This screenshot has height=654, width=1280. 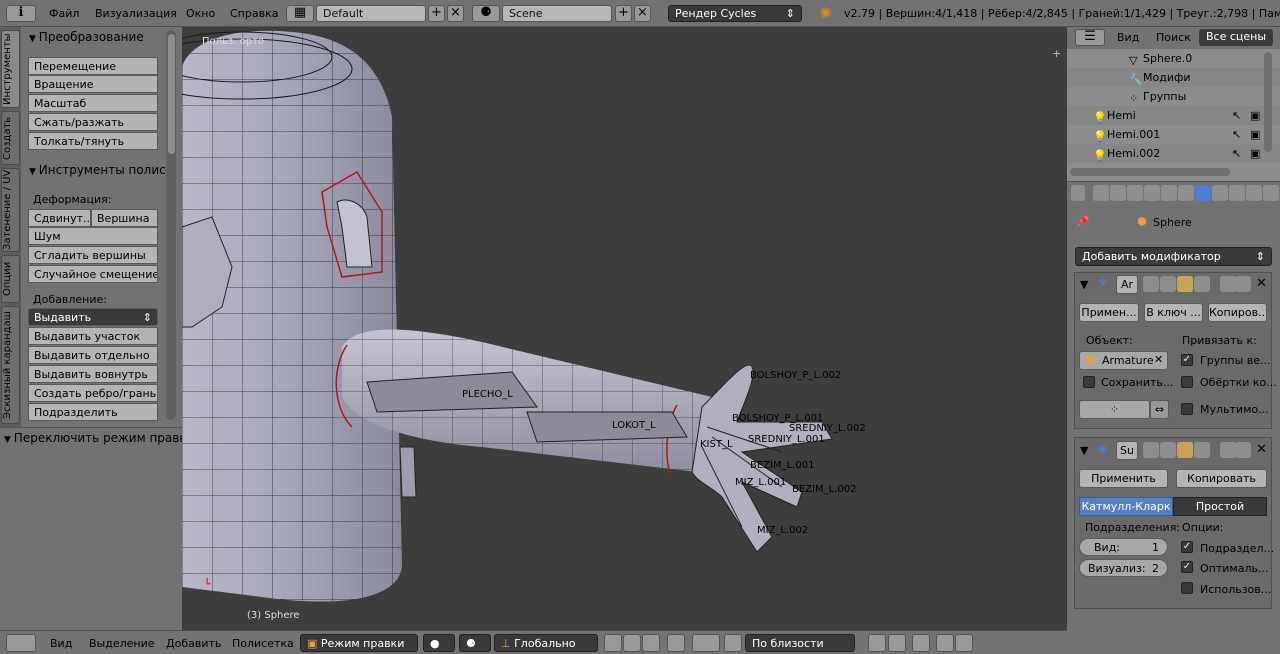 What do you see at coordinates (1271, 193) in the screenshot?
I see `particles-tab-icon` at bounding box center [1271, 193].